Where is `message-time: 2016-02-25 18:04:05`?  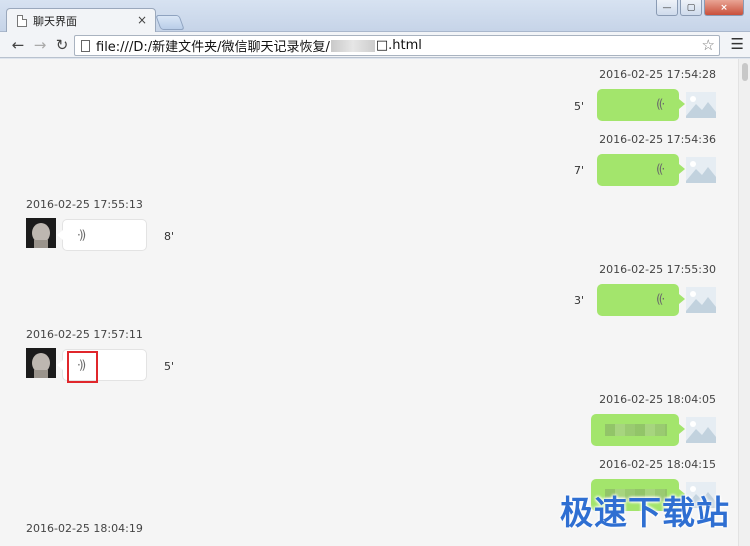
message-time: 2016-02-25 18:04:05 is located at coordinates (657, 399).